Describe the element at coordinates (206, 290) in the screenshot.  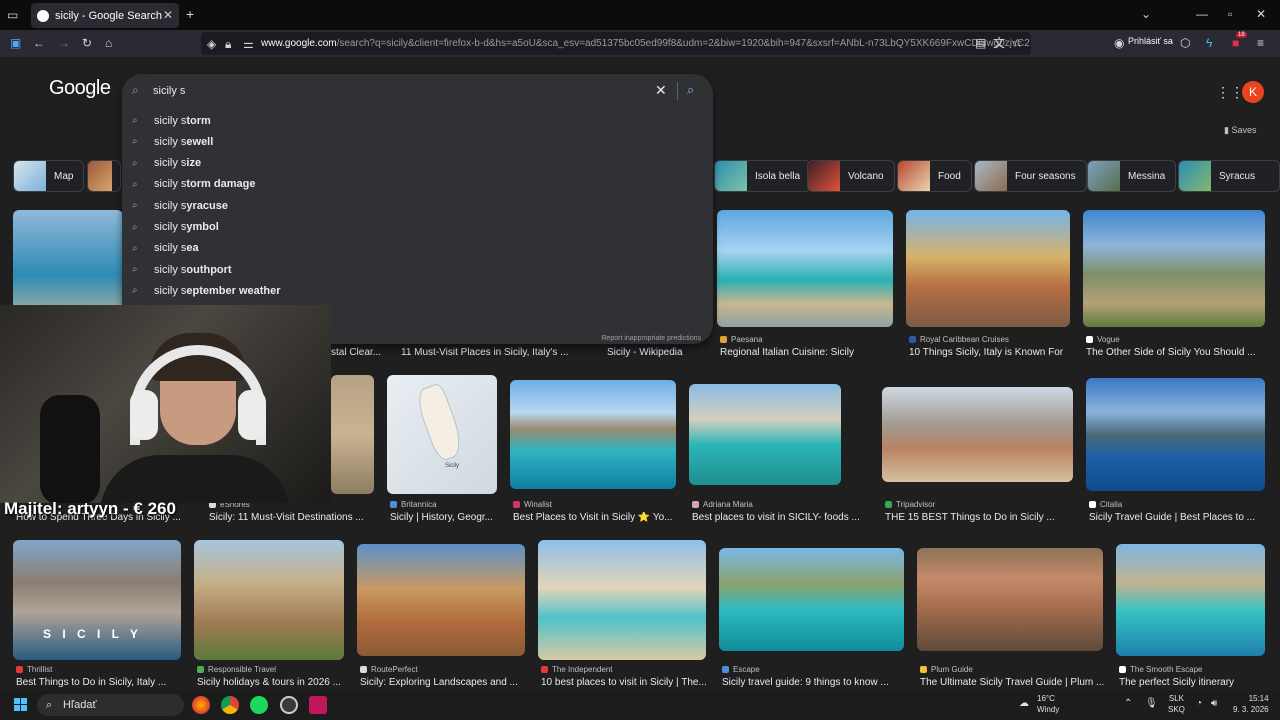
I see `suggestion-item: ⌕ sicily s eptember weather` at that location.